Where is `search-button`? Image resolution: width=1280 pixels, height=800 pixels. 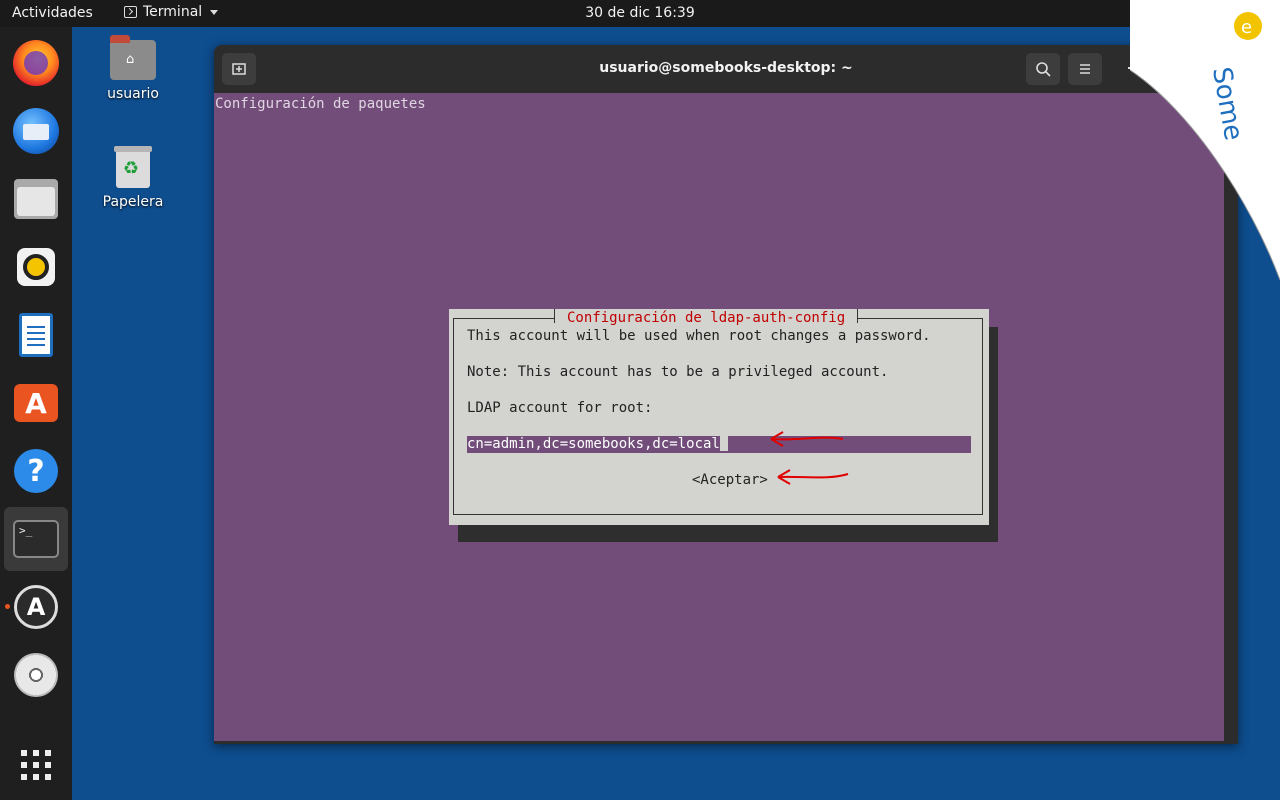
search-button is located at coordinates (1043, 69).